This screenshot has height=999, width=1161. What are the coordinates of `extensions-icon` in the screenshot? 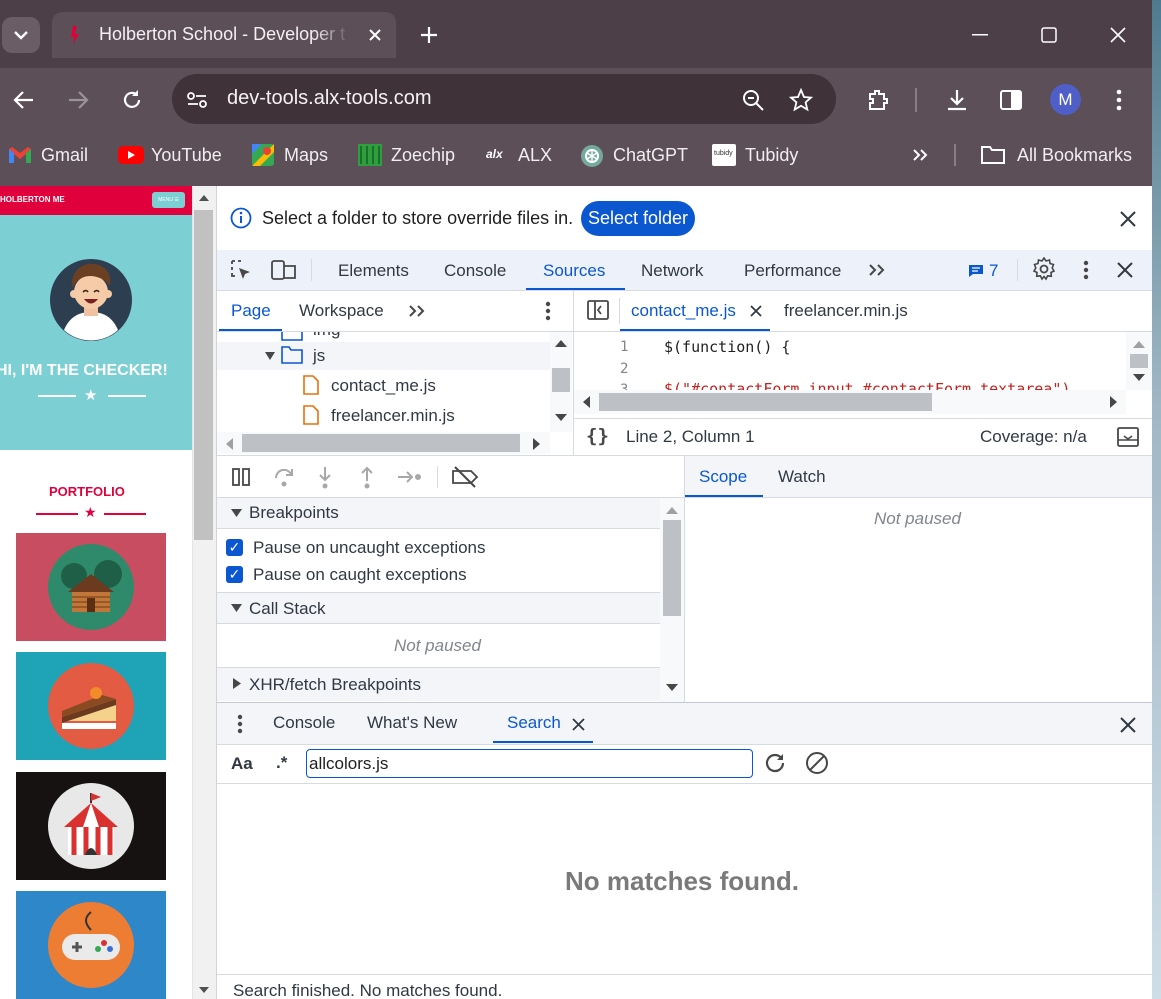 It's located at (878, 100).